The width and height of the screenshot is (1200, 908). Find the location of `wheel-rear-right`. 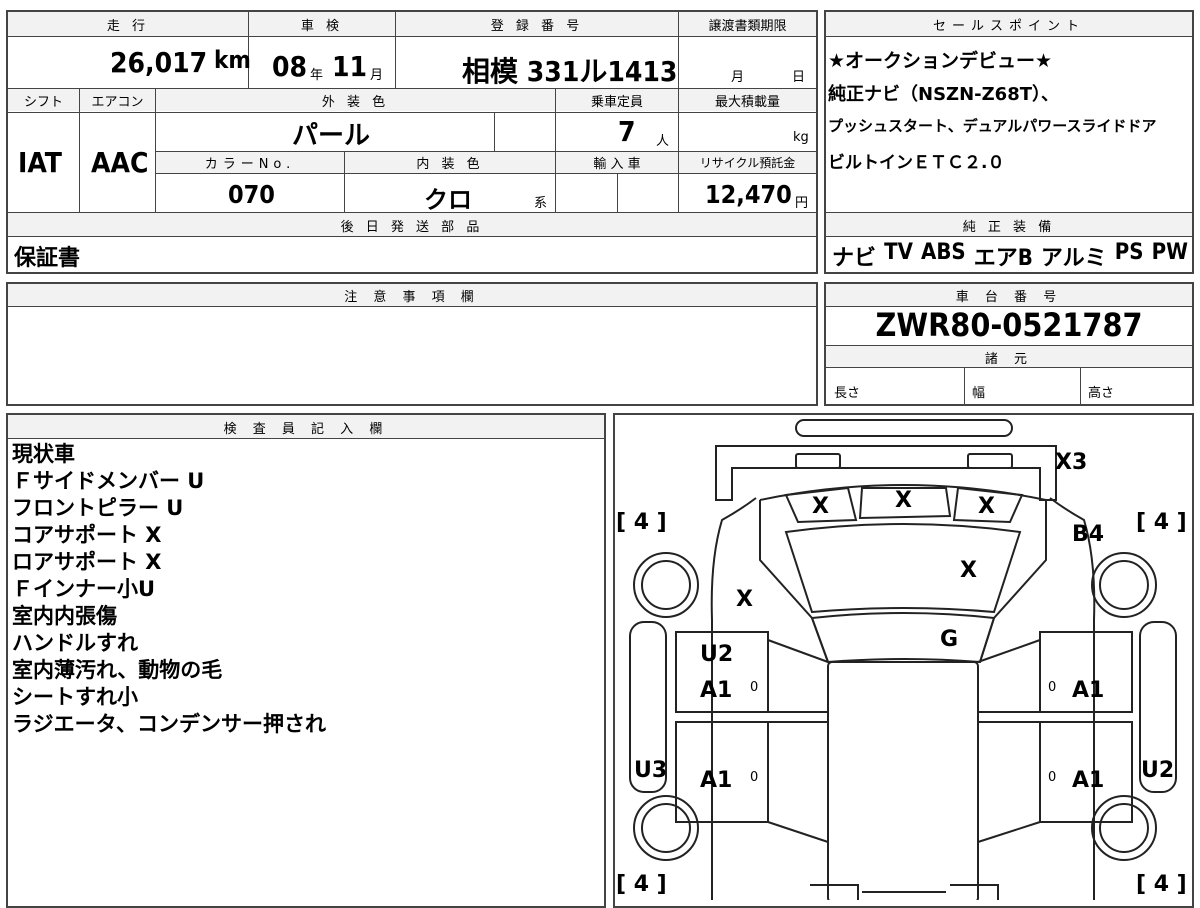

wheel-rear-right is located at coordinates (1124, 828).